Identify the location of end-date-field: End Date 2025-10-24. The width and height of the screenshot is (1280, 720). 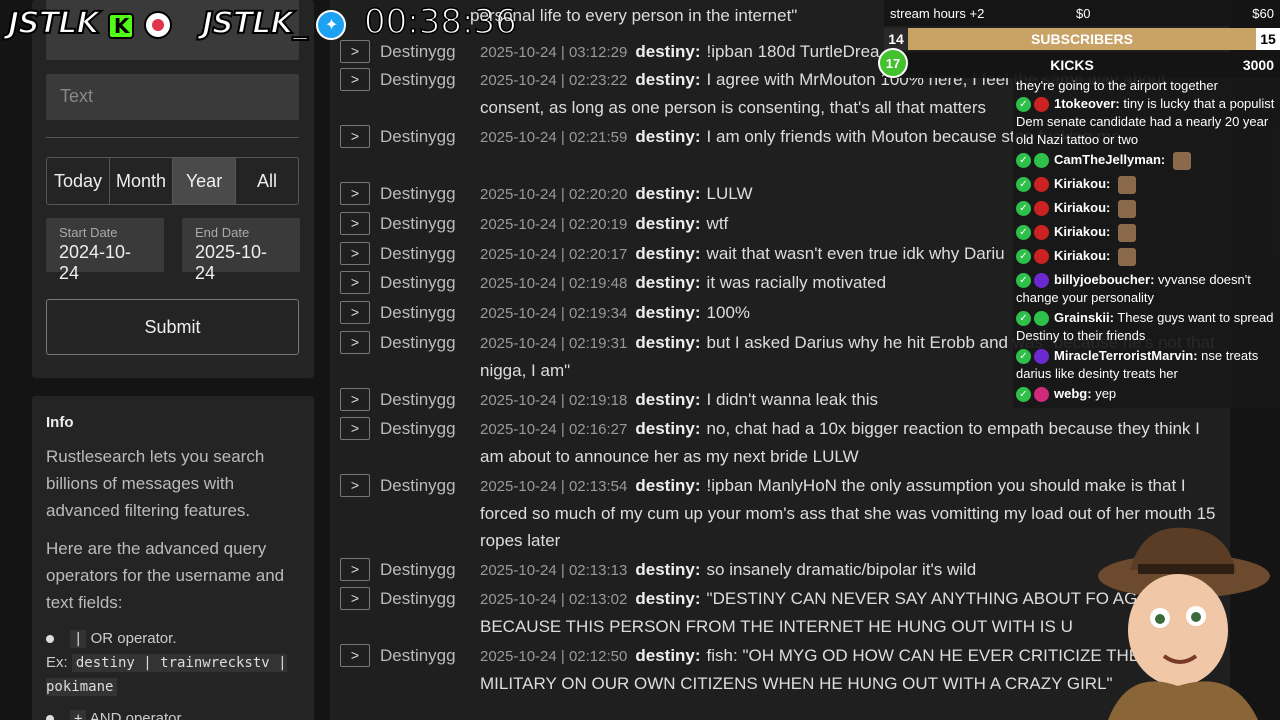
(241, 250).